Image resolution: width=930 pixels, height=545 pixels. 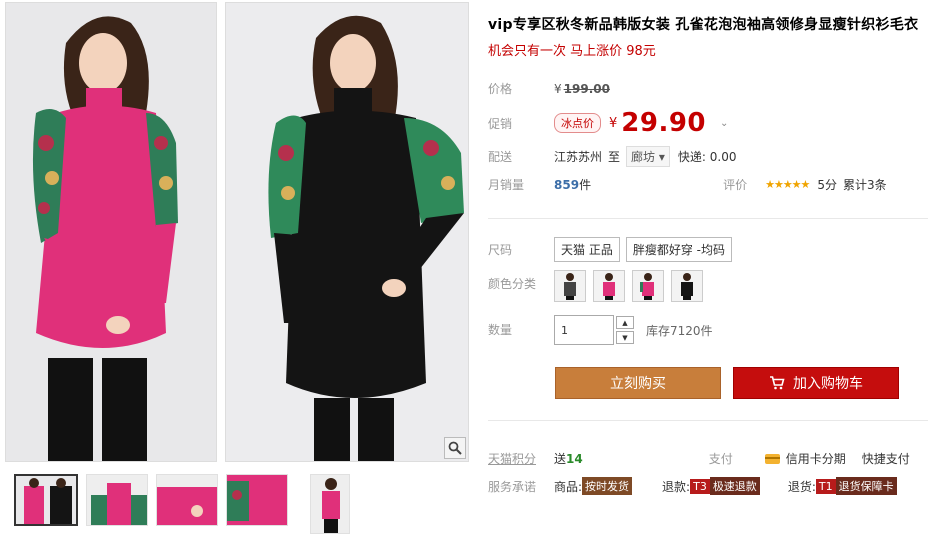 I want to click on points-send: 送, so click(x=560, y=459).